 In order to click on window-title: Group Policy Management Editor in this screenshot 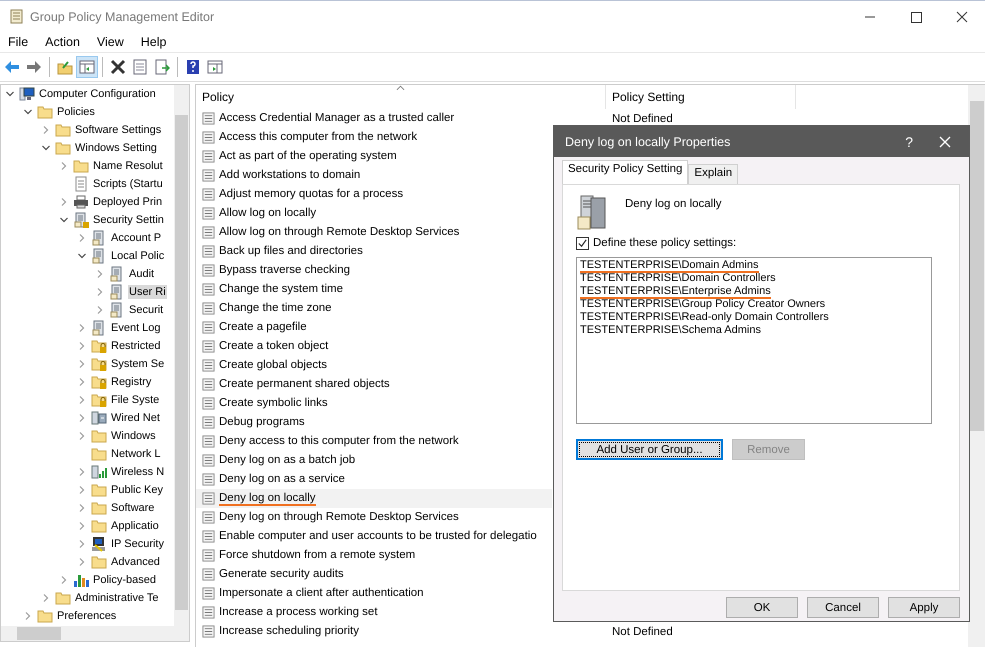, I will do `click(122, 17)`.